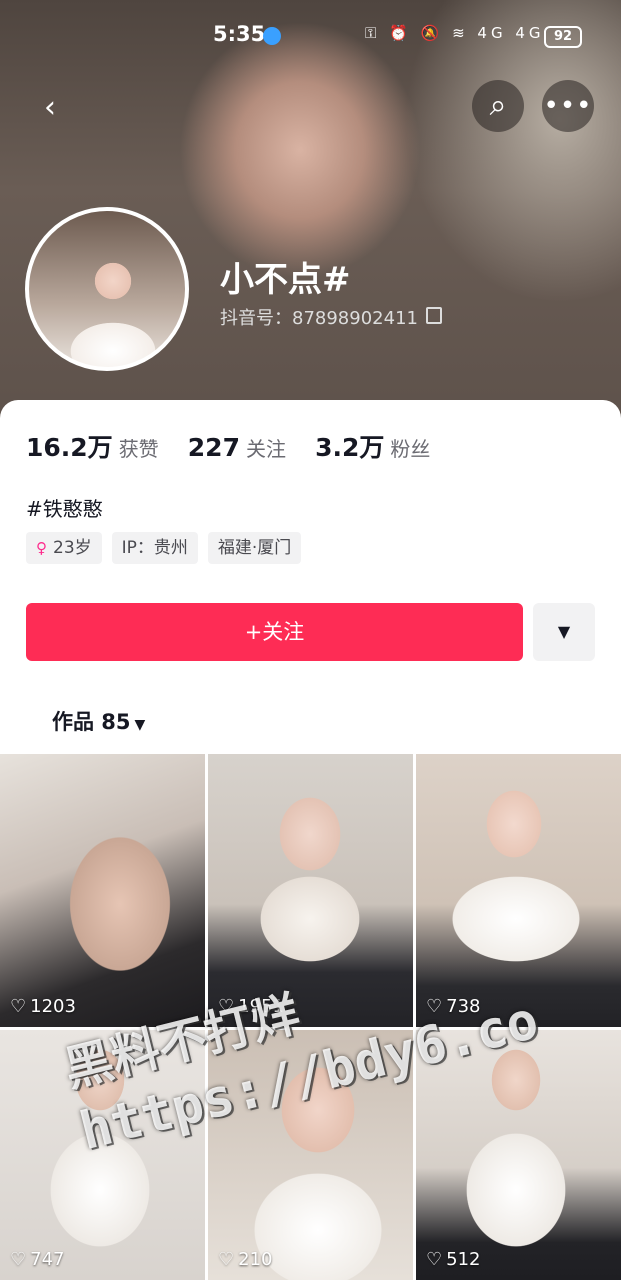 The height and width of the screenshot is (1280, 621). I want to click on bio-text: #铁憨憨, so click(64, 509).